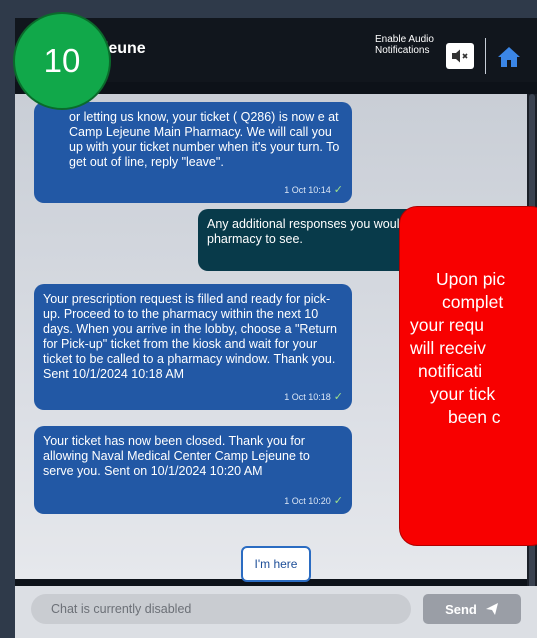 The width and height of the screenshot is (537, 638). I want to click on callout-line: complet, so click(473, 302).